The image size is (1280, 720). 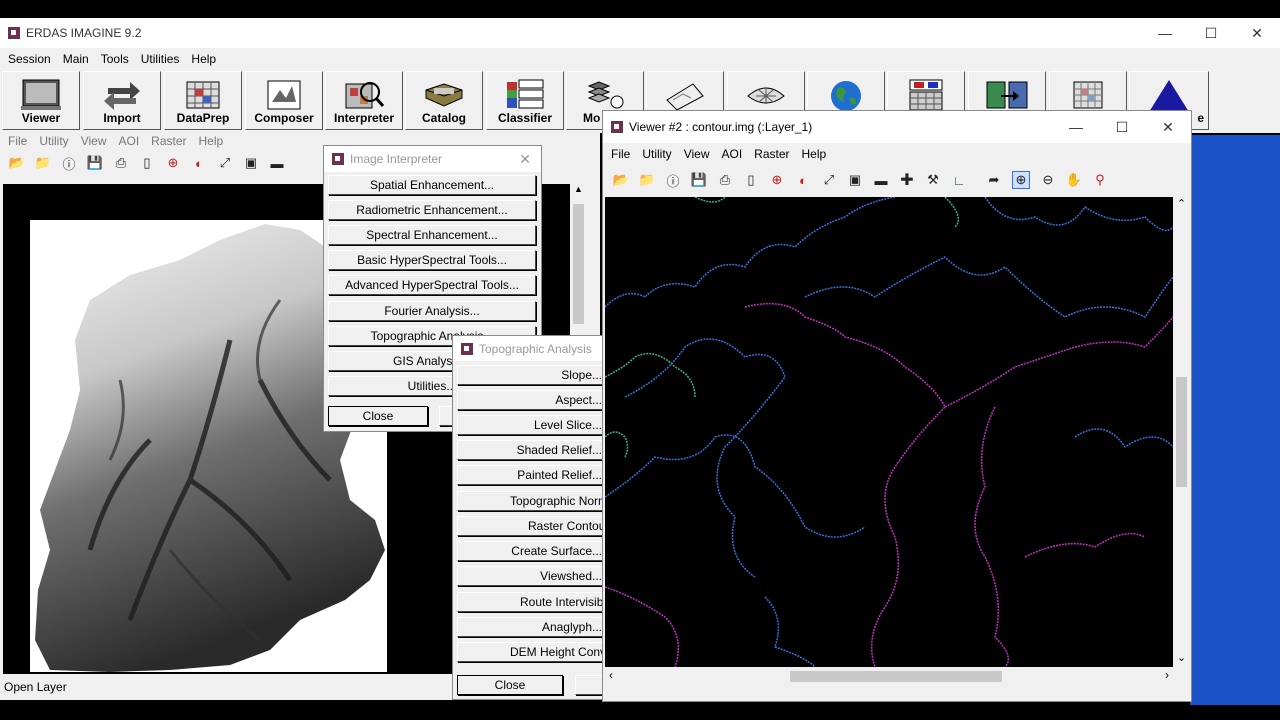 What do you see at coordinates (168, 141) in the screenshot?
I see `viewer1-menu-raster: Raster` at bounding box center [168, 141].